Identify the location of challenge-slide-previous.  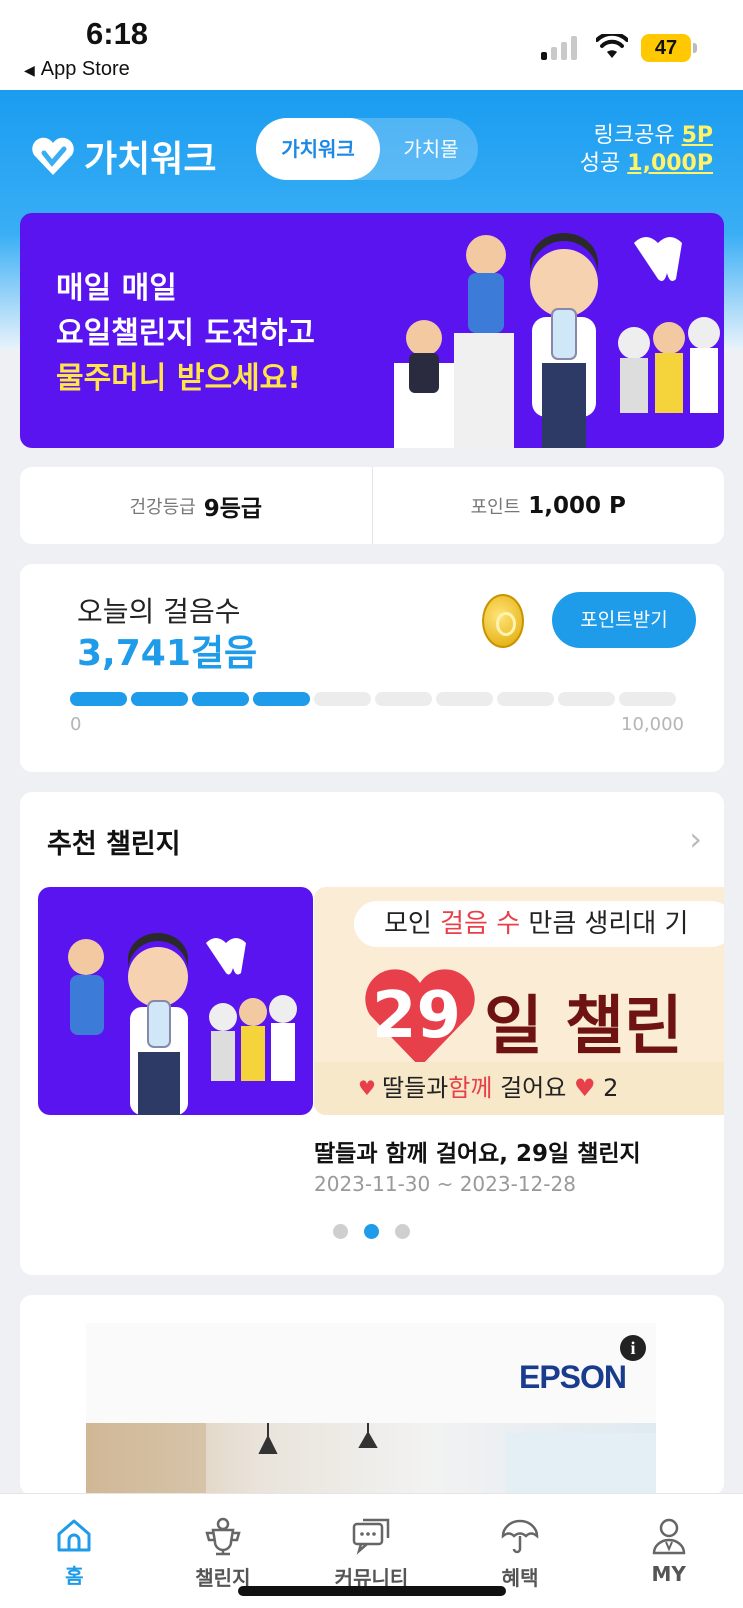
(175, 1001).